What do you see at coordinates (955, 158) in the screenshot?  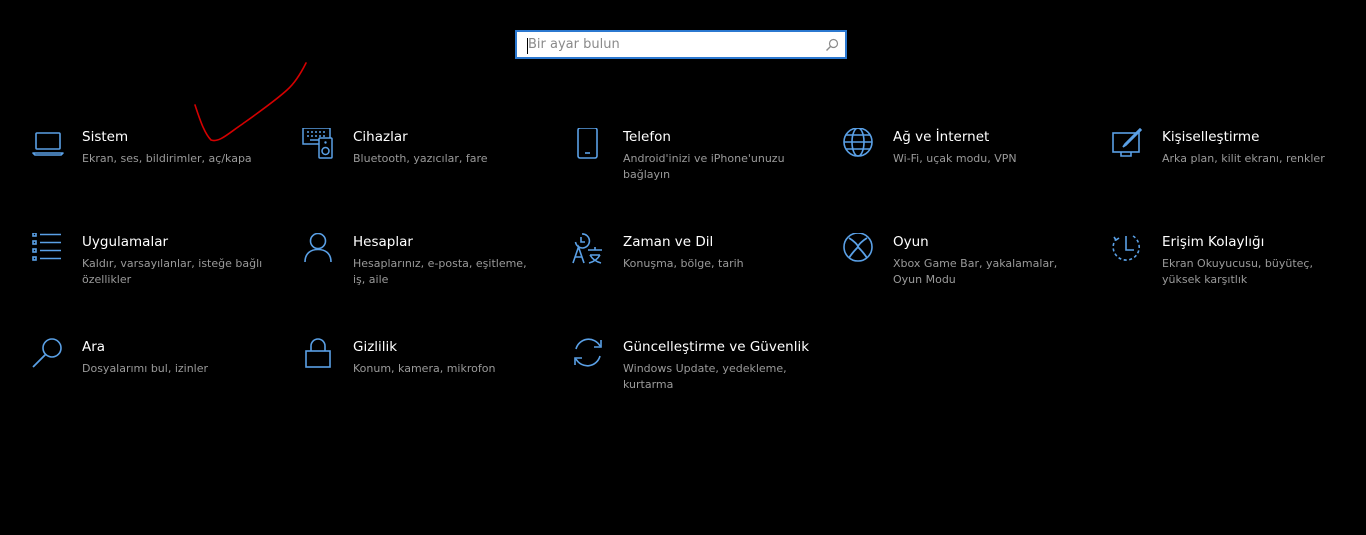 I see `tile-description: Wi-Fi, uçak modu, VPN` at bounding box center [955, 158].